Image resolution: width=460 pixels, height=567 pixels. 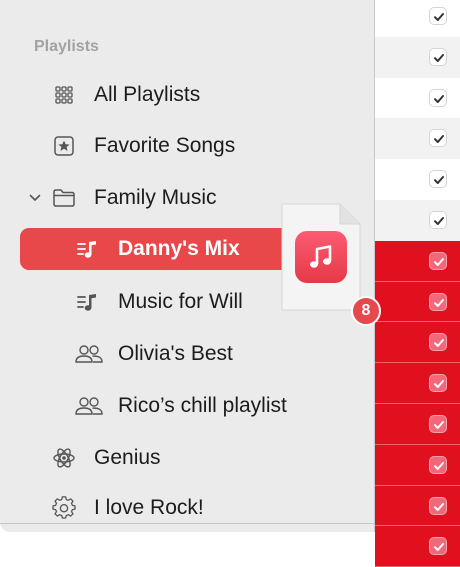 I want to click on sidebar-bottom-edge, so click(x=187, y=527).